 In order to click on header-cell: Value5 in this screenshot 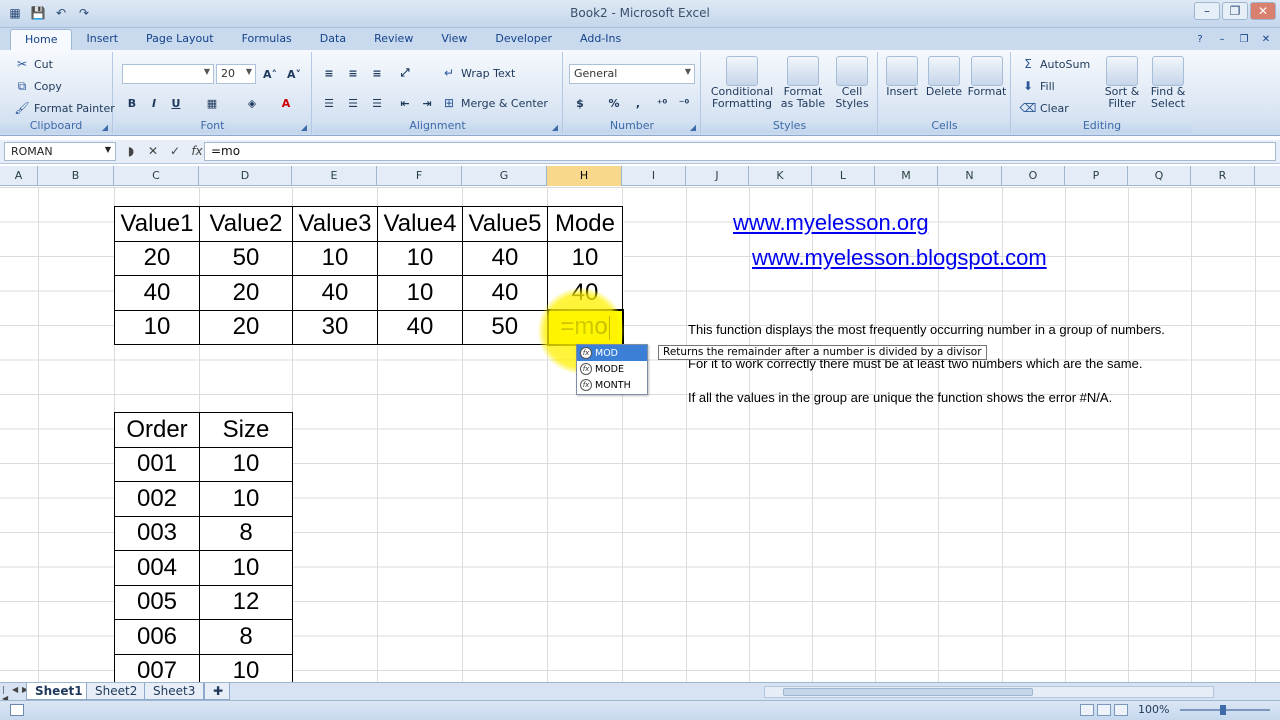, I will do `click(505, 224)`.